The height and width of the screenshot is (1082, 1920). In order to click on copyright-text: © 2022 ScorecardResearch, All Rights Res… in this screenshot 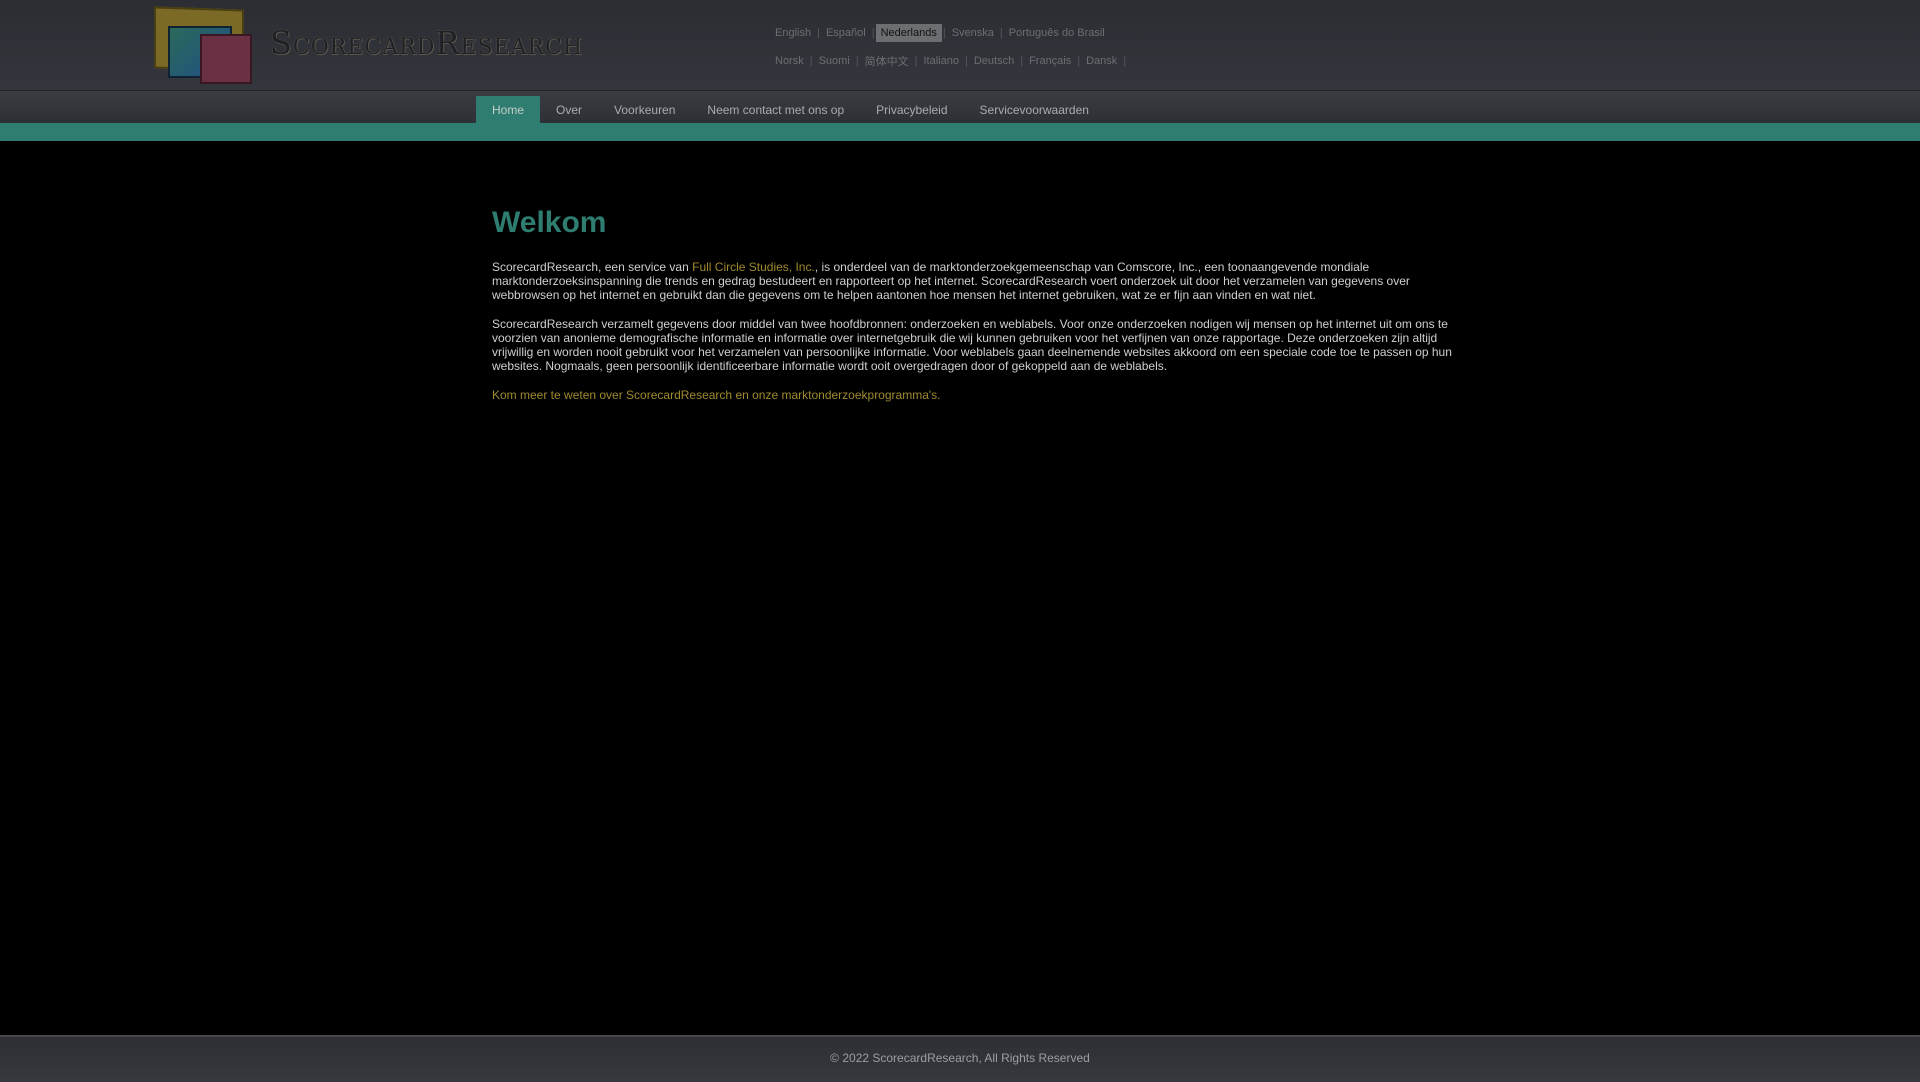, I will do `click(960, 1058)`.